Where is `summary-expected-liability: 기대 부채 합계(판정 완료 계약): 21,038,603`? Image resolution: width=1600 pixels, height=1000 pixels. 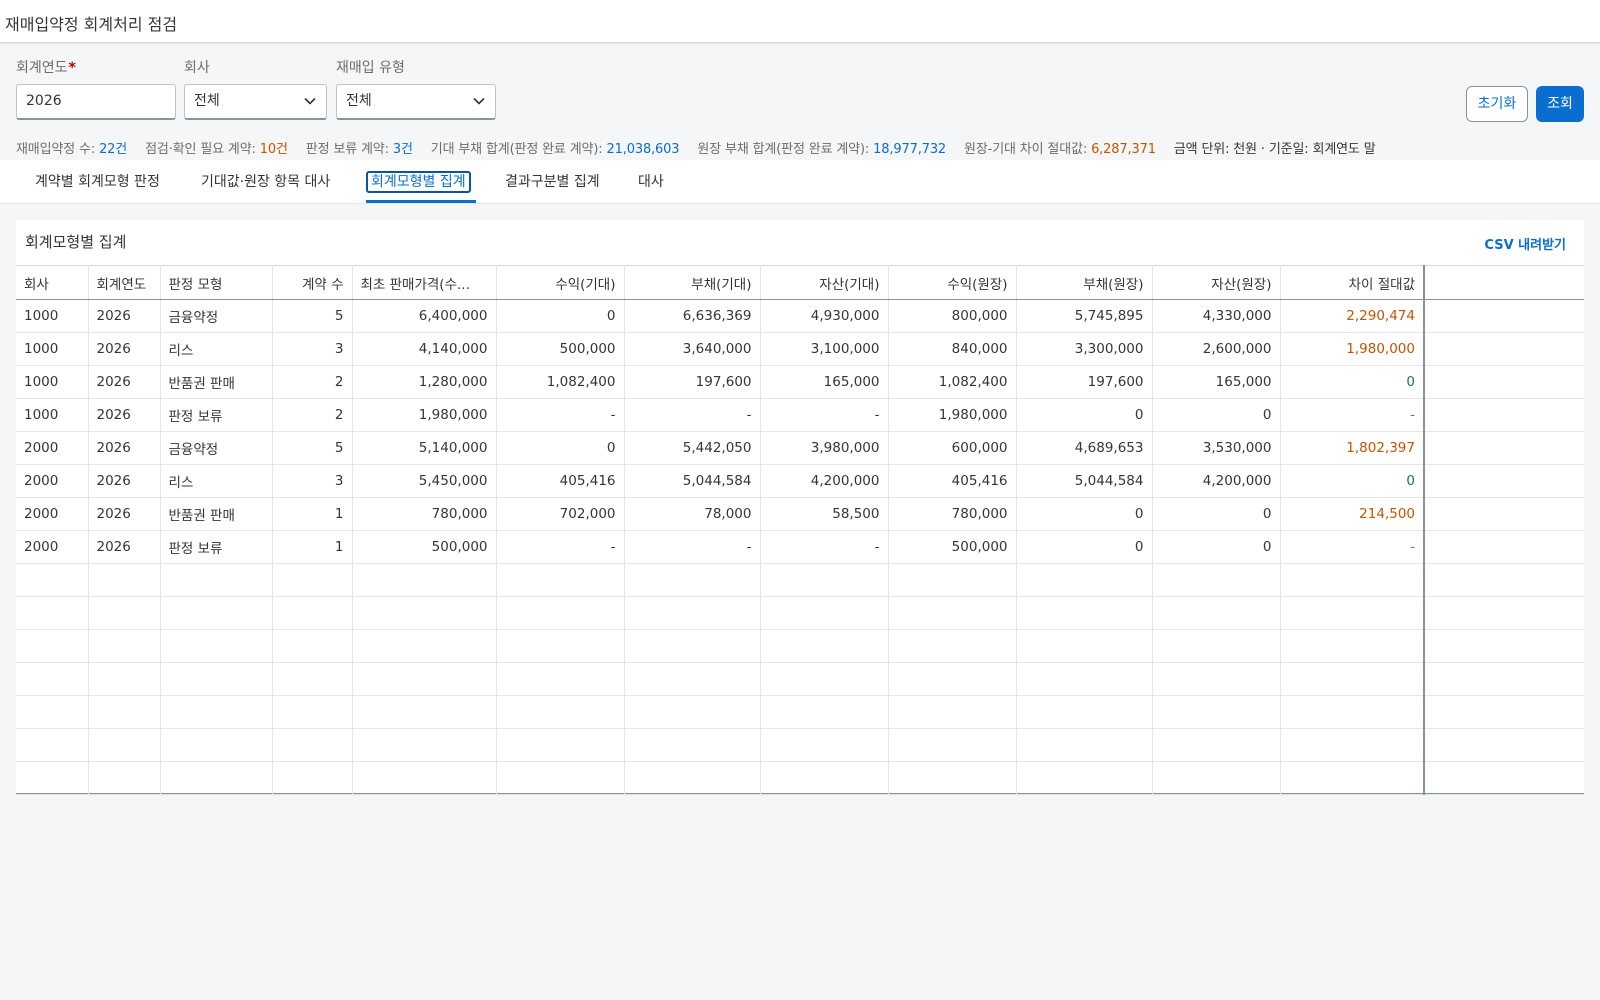 summary-expected-liability: 기대 부채 합계(판정 완료 계약): 21,038,603 is located at coordinates (555, 149).